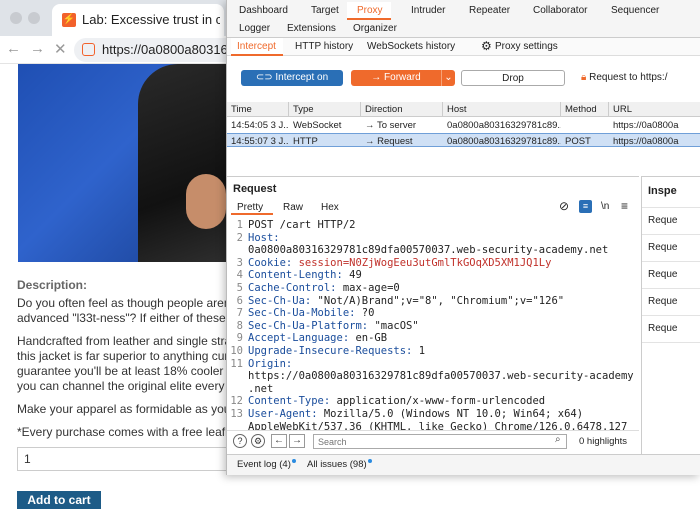 The height and width of the screenshot is (513, 700). Describe the element at coordinates (239, 262) in the screenshot. I see `line-number: 3` at that location.